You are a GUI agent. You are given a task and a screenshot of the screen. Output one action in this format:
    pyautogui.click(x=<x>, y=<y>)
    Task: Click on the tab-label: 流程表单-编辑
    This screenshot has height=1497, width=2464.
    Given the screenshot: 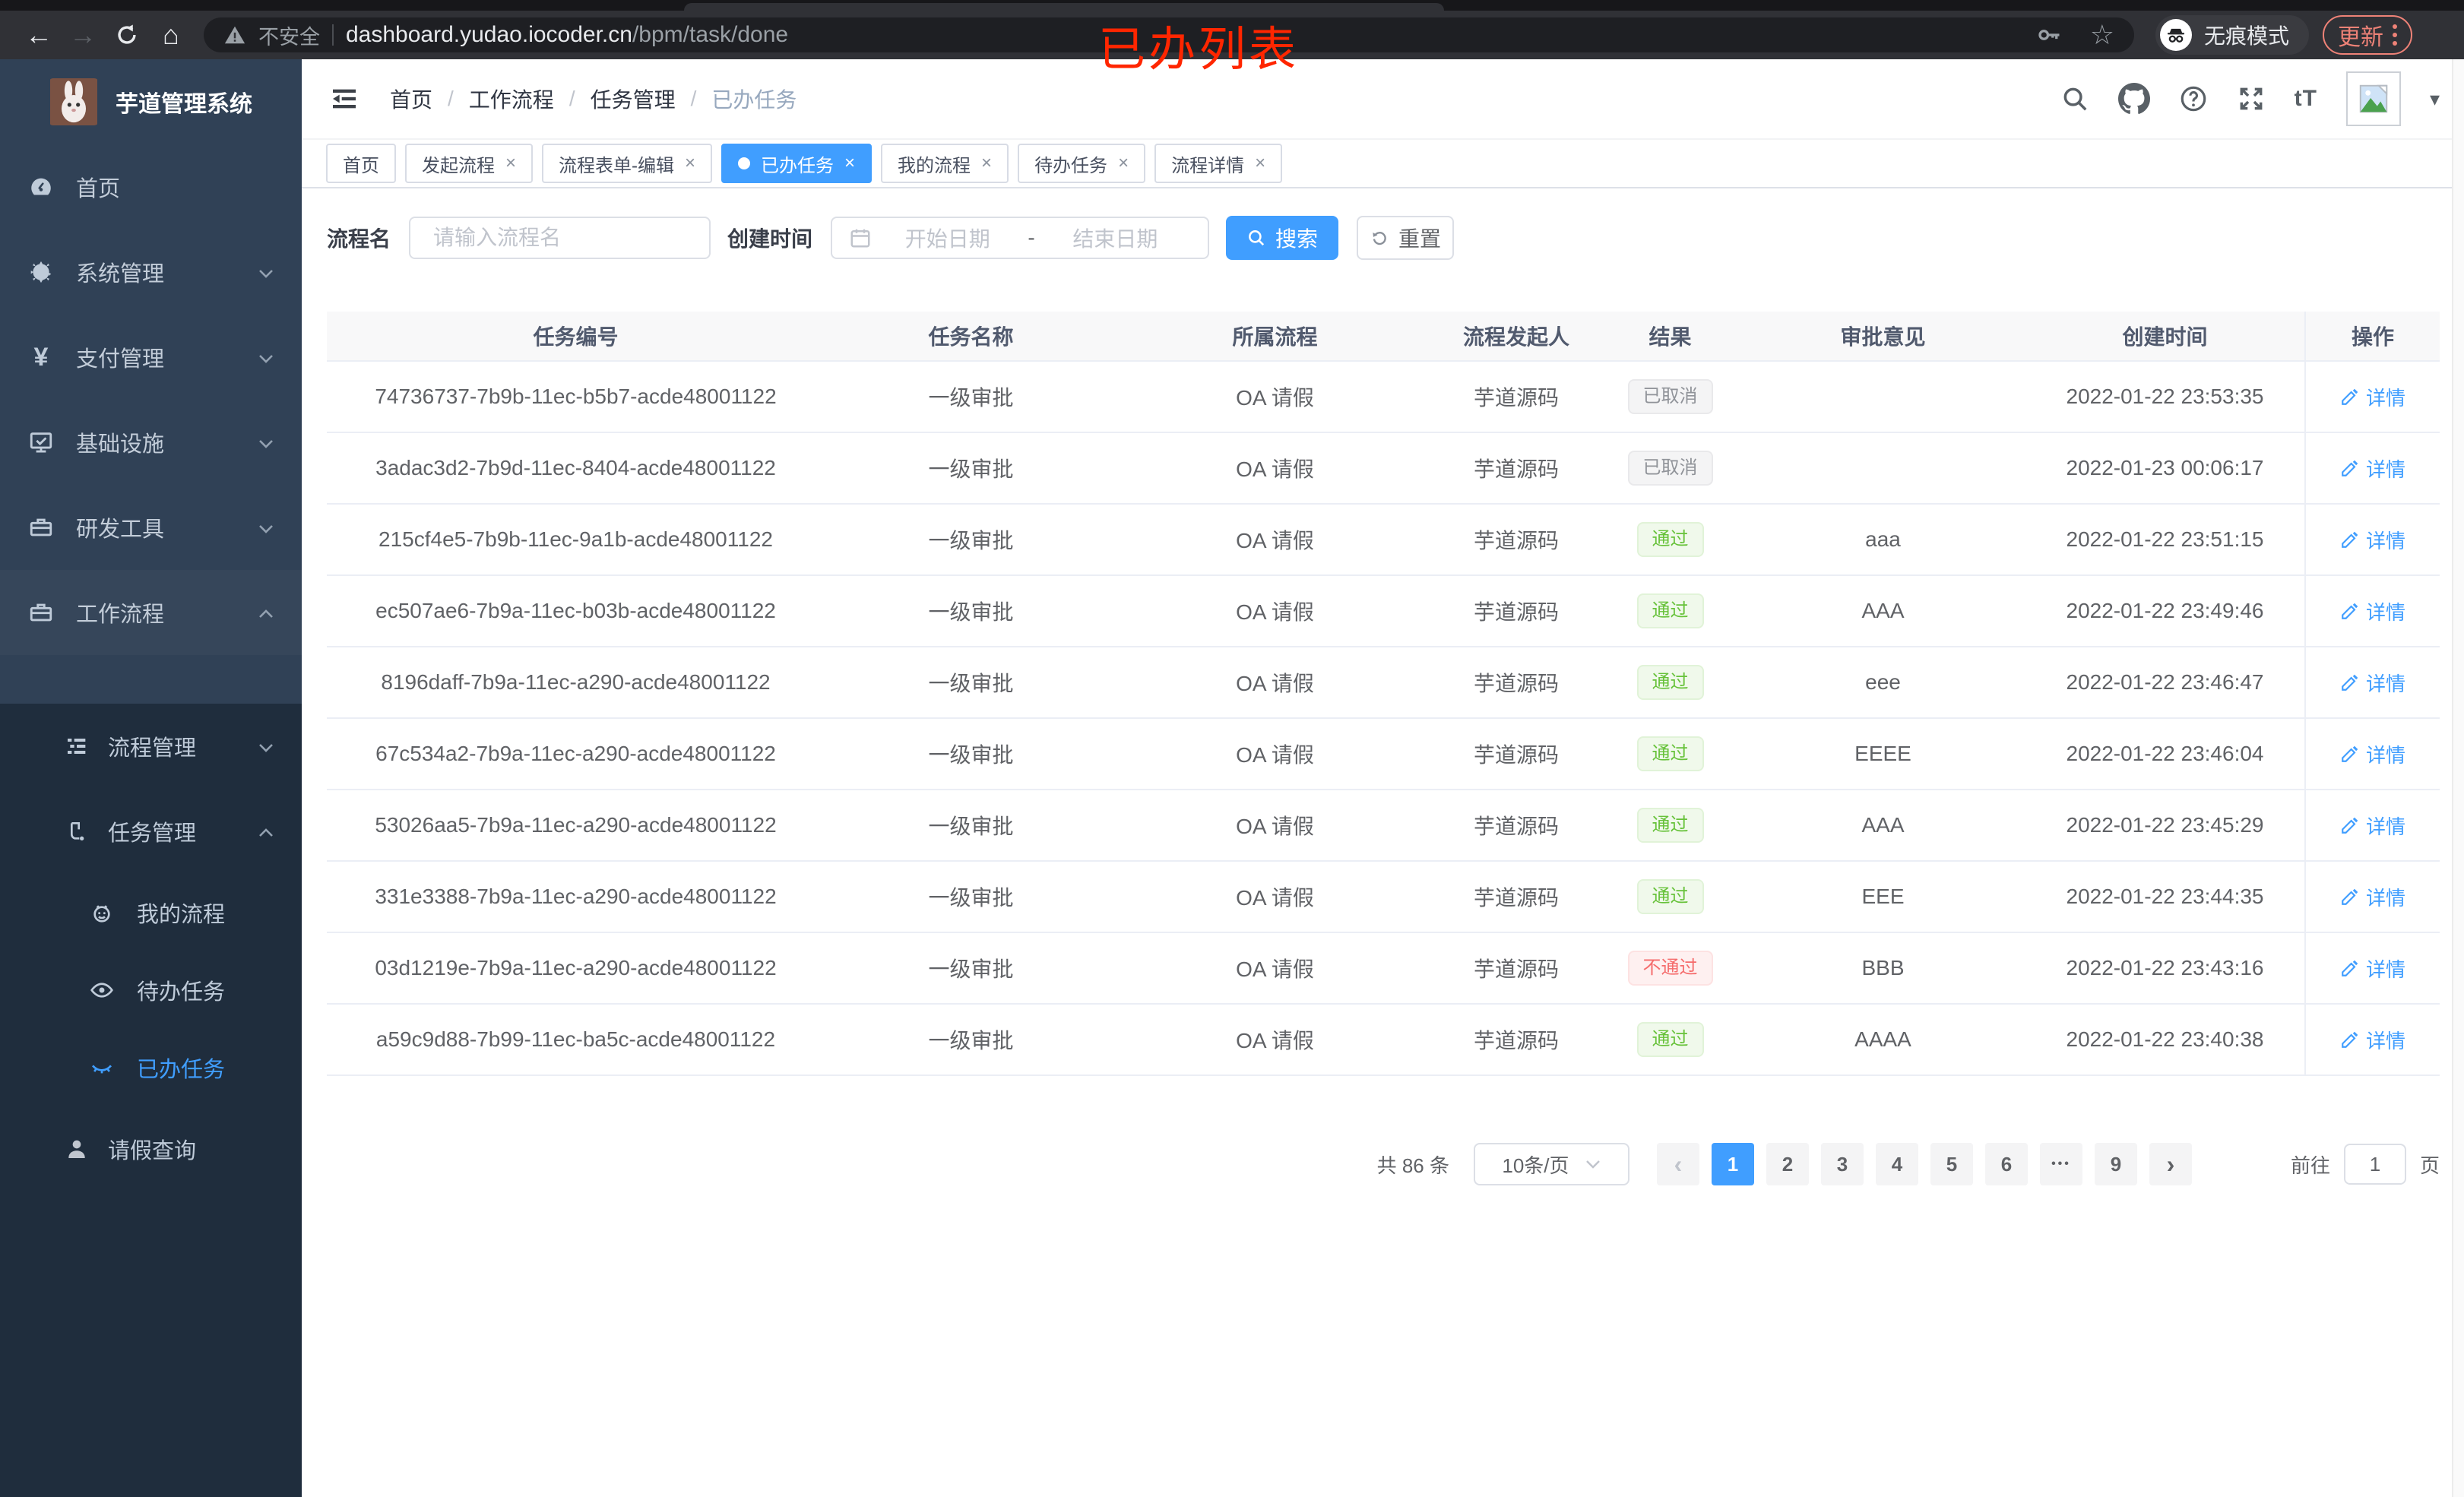 What is the action you would take?
    pyautogui.click(x=617, y=165)
    